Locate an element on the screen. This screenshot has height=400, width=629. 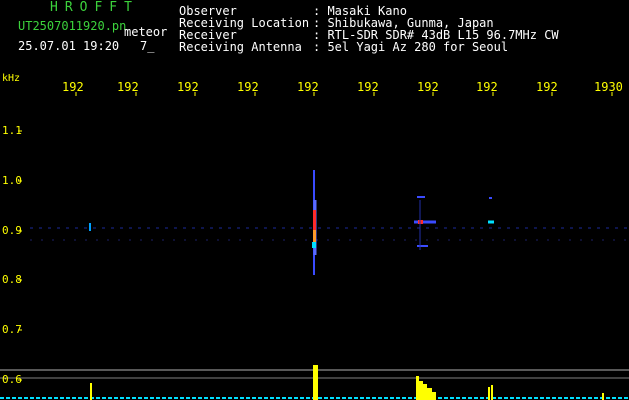
y-tick-label: 0.7 is located at coordinates (12, 329).